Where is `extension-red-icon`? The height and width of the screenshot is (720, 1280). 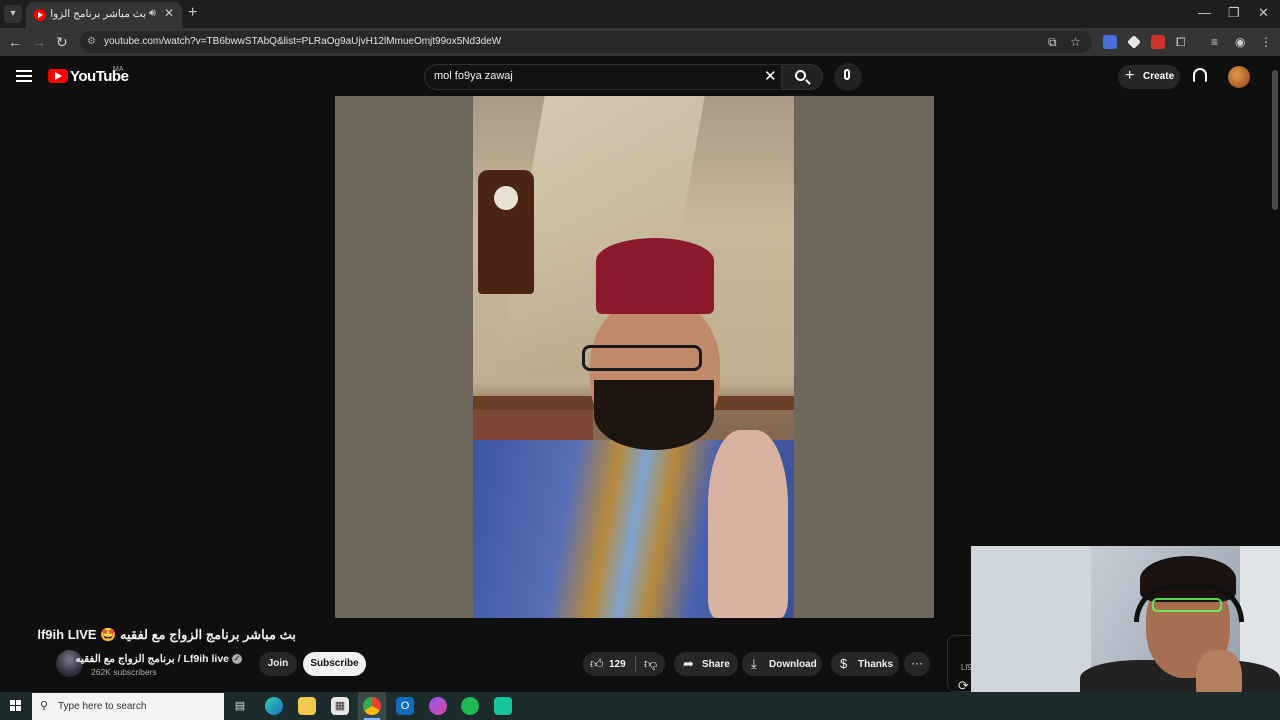 extension-red-icon is located at coordinates (1158, 42).